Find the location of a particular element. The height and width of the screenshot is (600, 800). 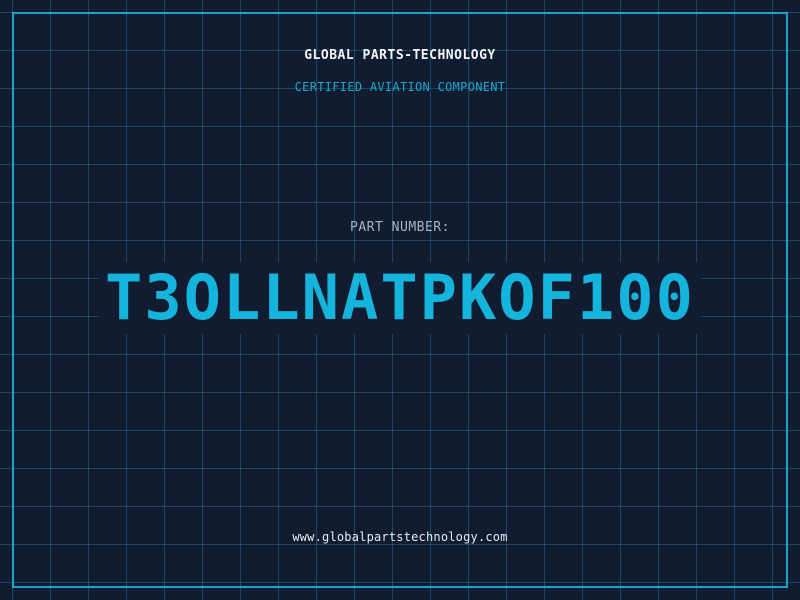

part-number-label: PART NUMBER: is located at coordinates (400, 227).